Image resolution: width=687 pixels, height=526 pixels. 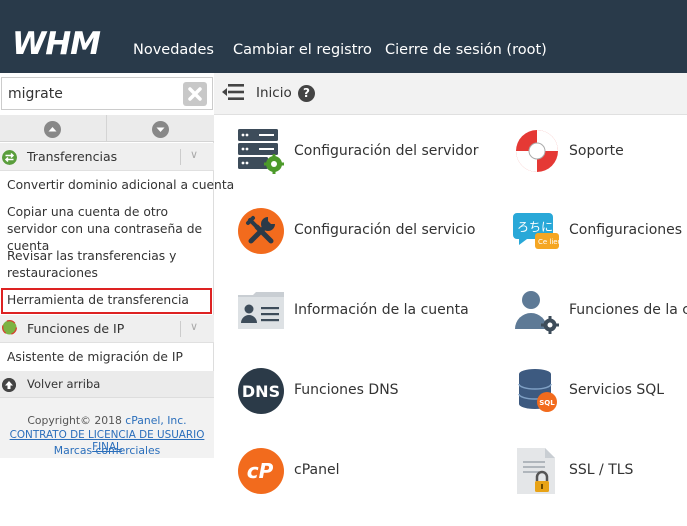 What do you see at coordinates (628, 230) in the screenshot?
I see `tile-localization: Configuraciones re` at bounding box center [628, 230].